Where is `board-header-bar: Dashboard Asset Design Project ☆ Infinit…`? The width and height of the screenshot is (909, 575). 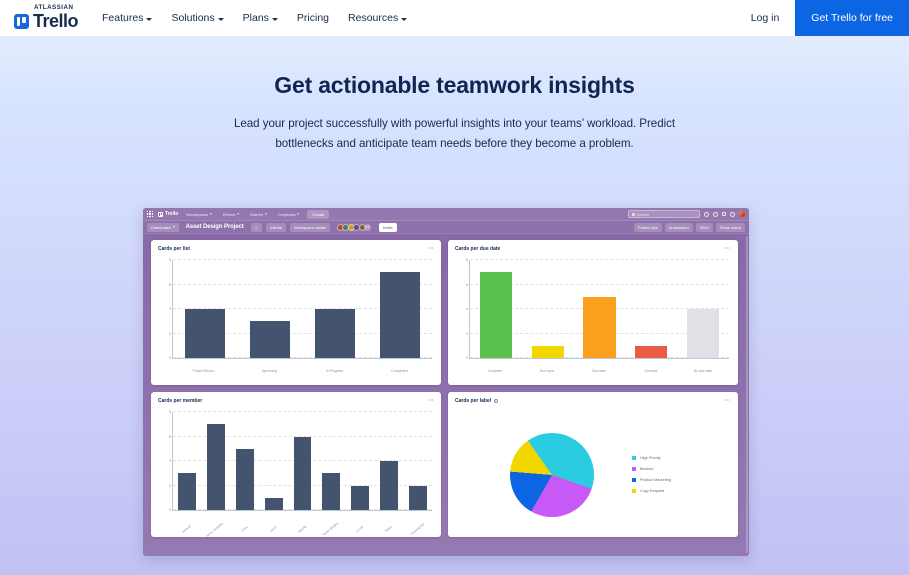
board-header-bar: Dashboard Asset Design Project ☆ Infinit… is located at coordinates (446, 227).